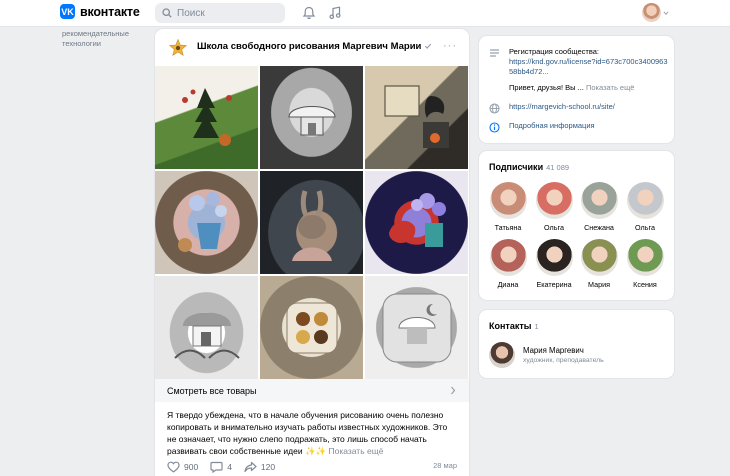  I want to click on subscriber-item: Ксения, so click(645, 264).